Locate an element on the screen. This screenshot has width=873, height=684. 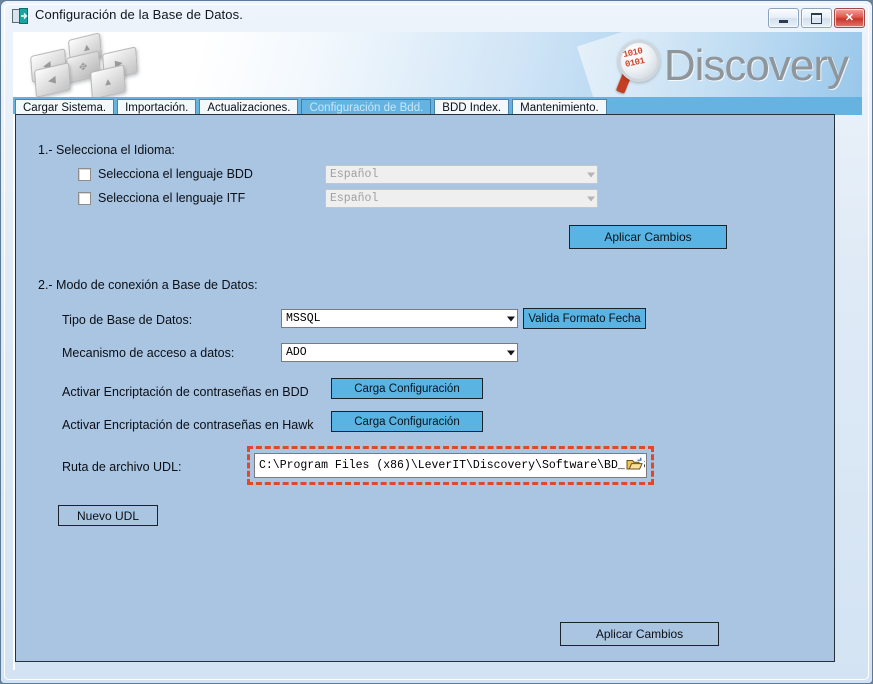
new-udl-button: Nuevo UDL is located at coordinates (108, 515).